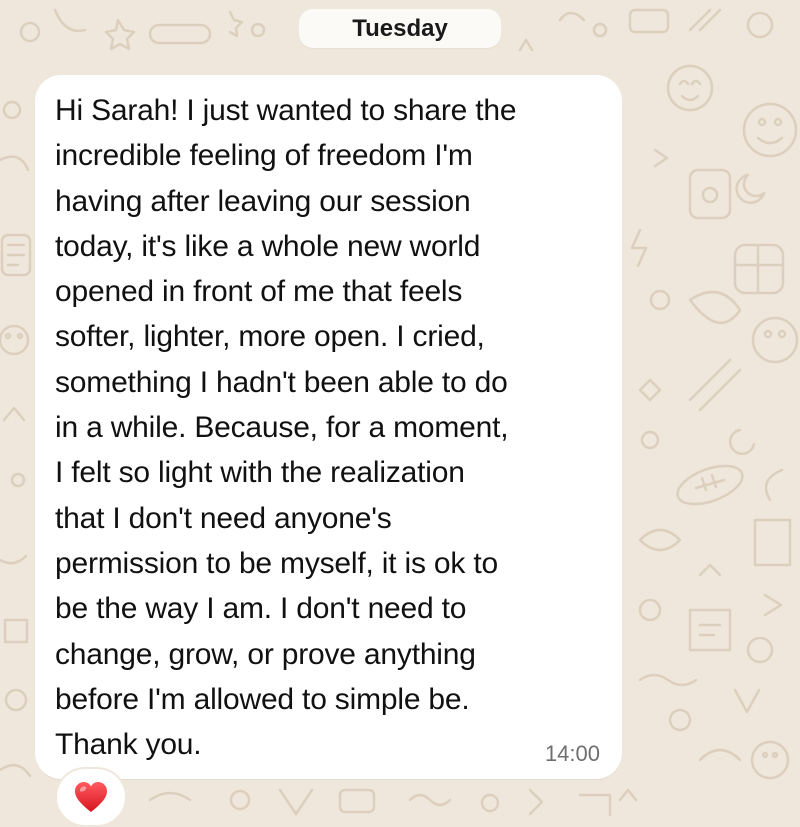 This screenshot has width=800, height=827. What do you see at coordinates (261, 609) in the screenshot?
I see `message-line: be the way I am. I don't need to` at bounding box center [261, 609].